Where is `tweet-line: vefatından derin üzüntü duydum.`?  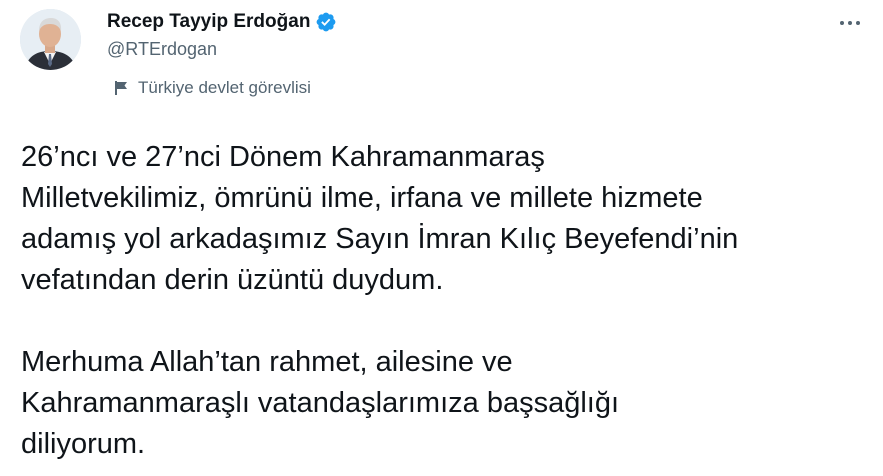
tweet-line: vefatından derin üzüntü duydum. is located at coordinates (232, 280).